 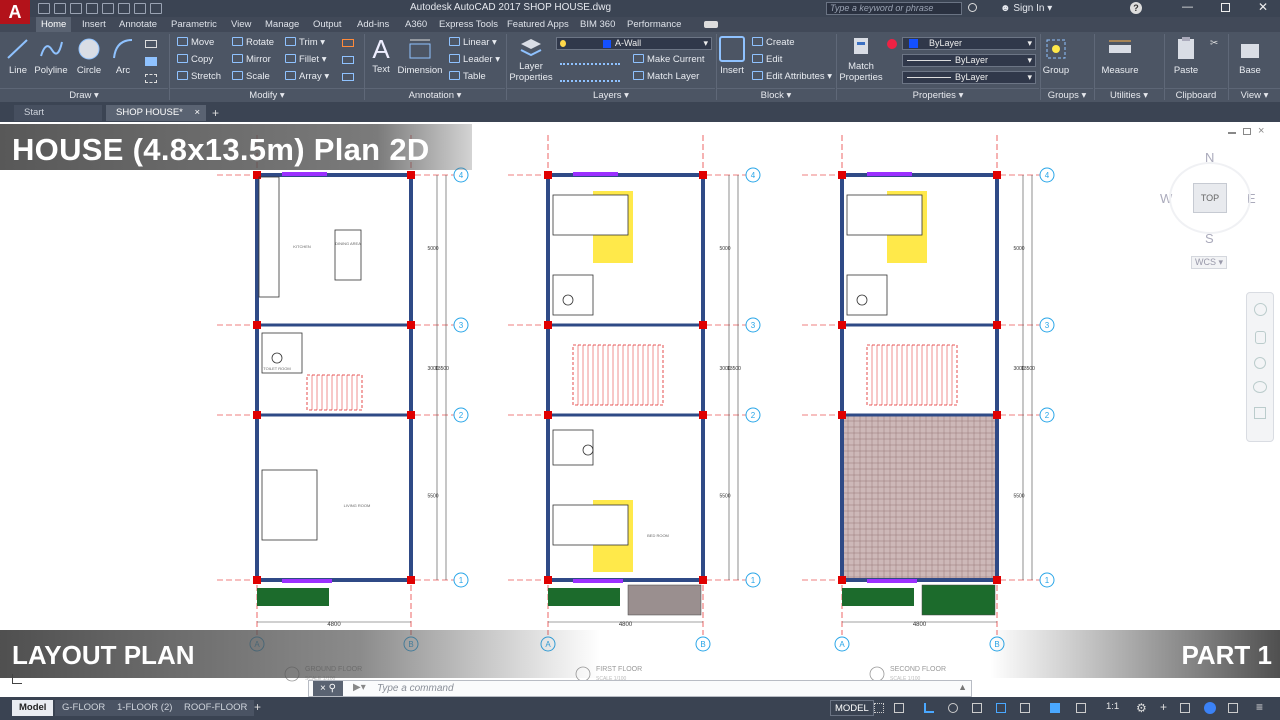 What do you see at coordinates (776, 94) in the screenshot?
I see `block-panel-label: Block ▾` at bounding box center [776, 94].